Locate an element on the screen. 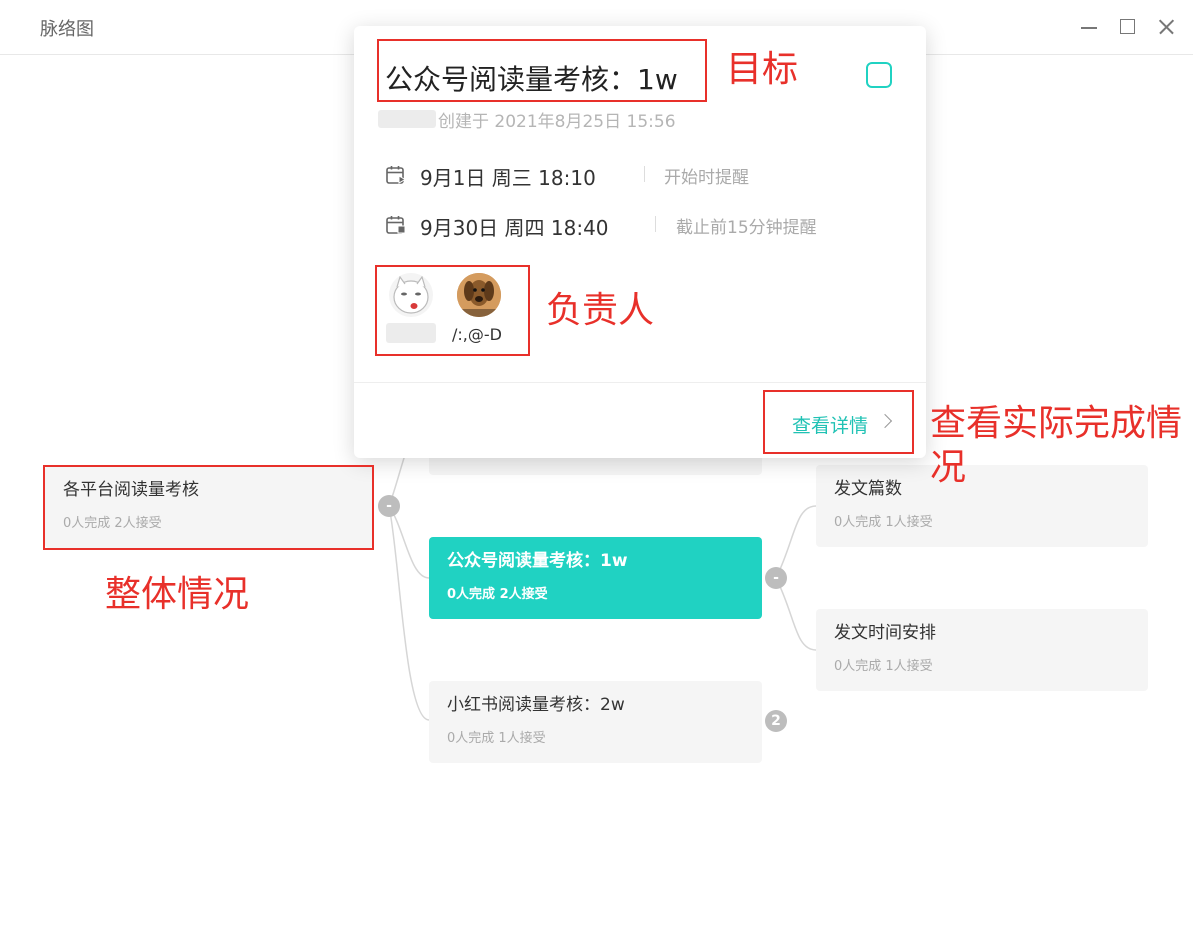  node-meta: 0人完成 2人接受 is located at coordinates (497, 594).